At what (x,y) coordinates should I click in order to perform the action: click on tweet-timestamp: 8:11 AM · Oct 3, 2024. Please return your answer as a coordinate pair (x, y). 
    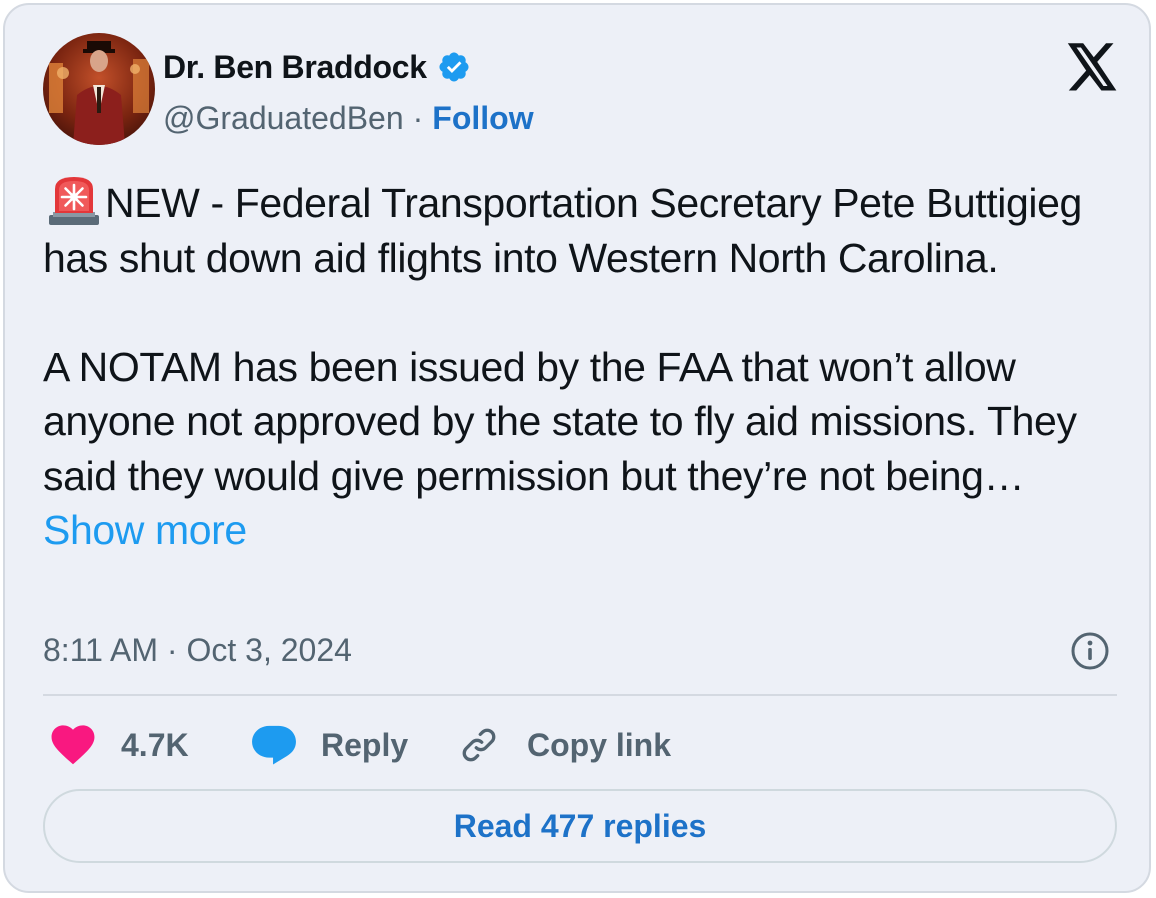
    Looking at the image, I should click on (197, 650).